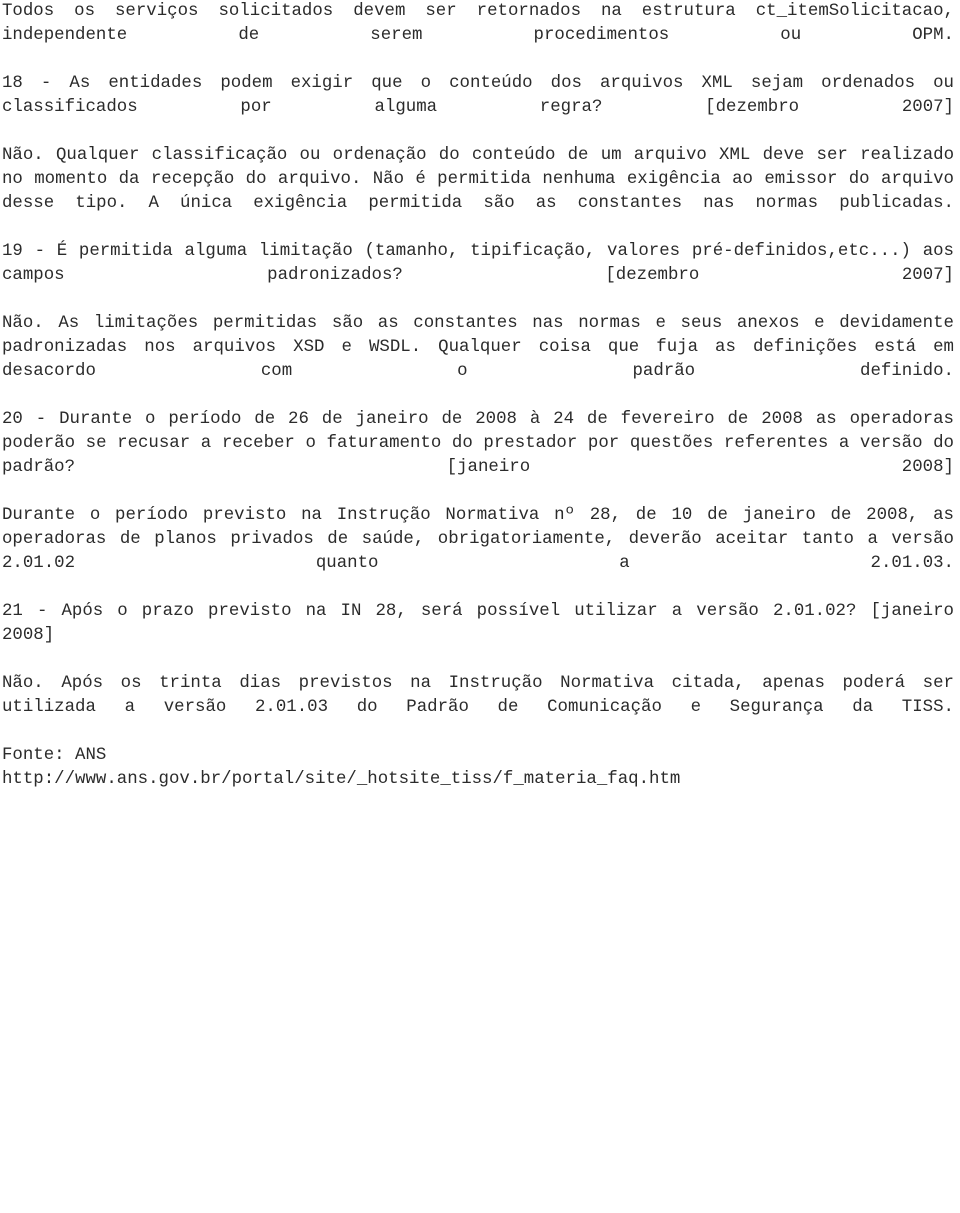 The height and width of the screenshot is (1213, 960). Describe the element at coordinates (54, 755) in the screenshot. I see `source-label: Fonte: ANS` at that location.